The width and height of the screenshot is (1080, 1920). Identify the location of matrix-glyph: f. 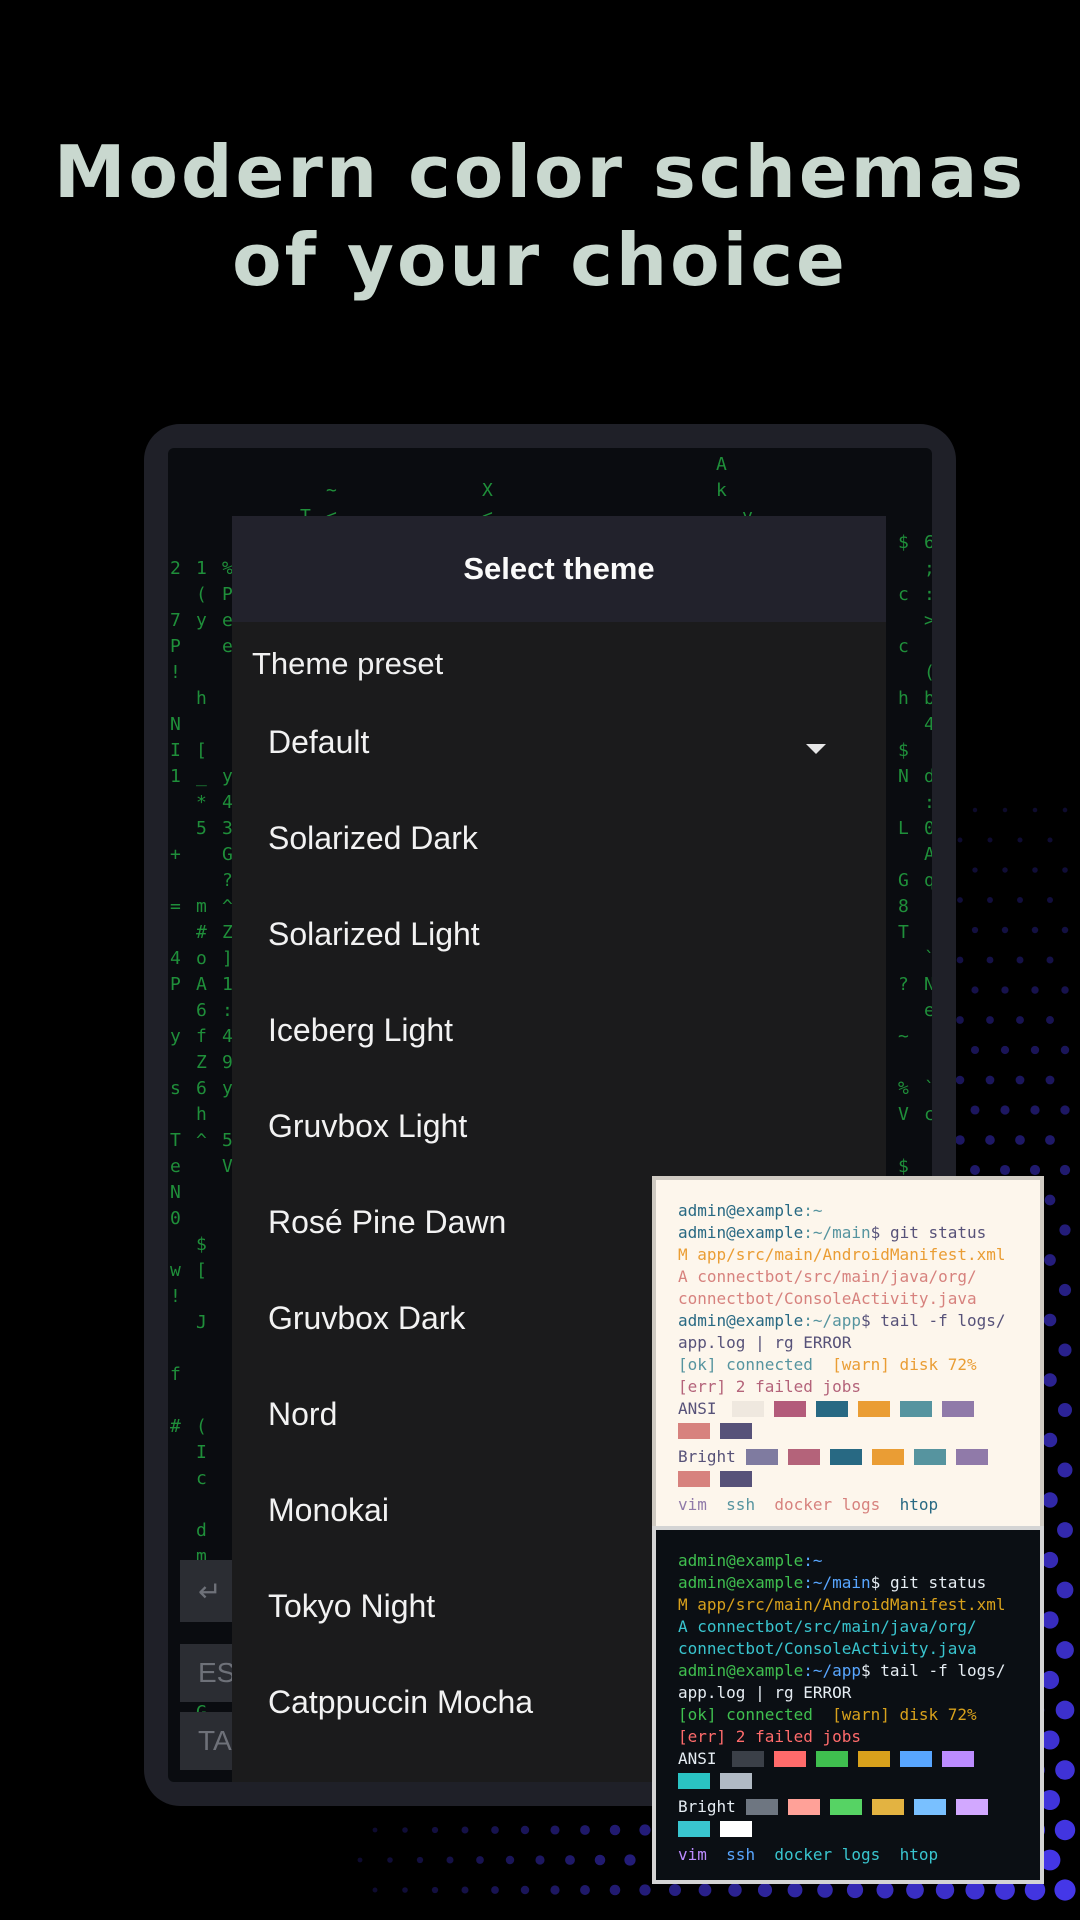
(201, 1036).